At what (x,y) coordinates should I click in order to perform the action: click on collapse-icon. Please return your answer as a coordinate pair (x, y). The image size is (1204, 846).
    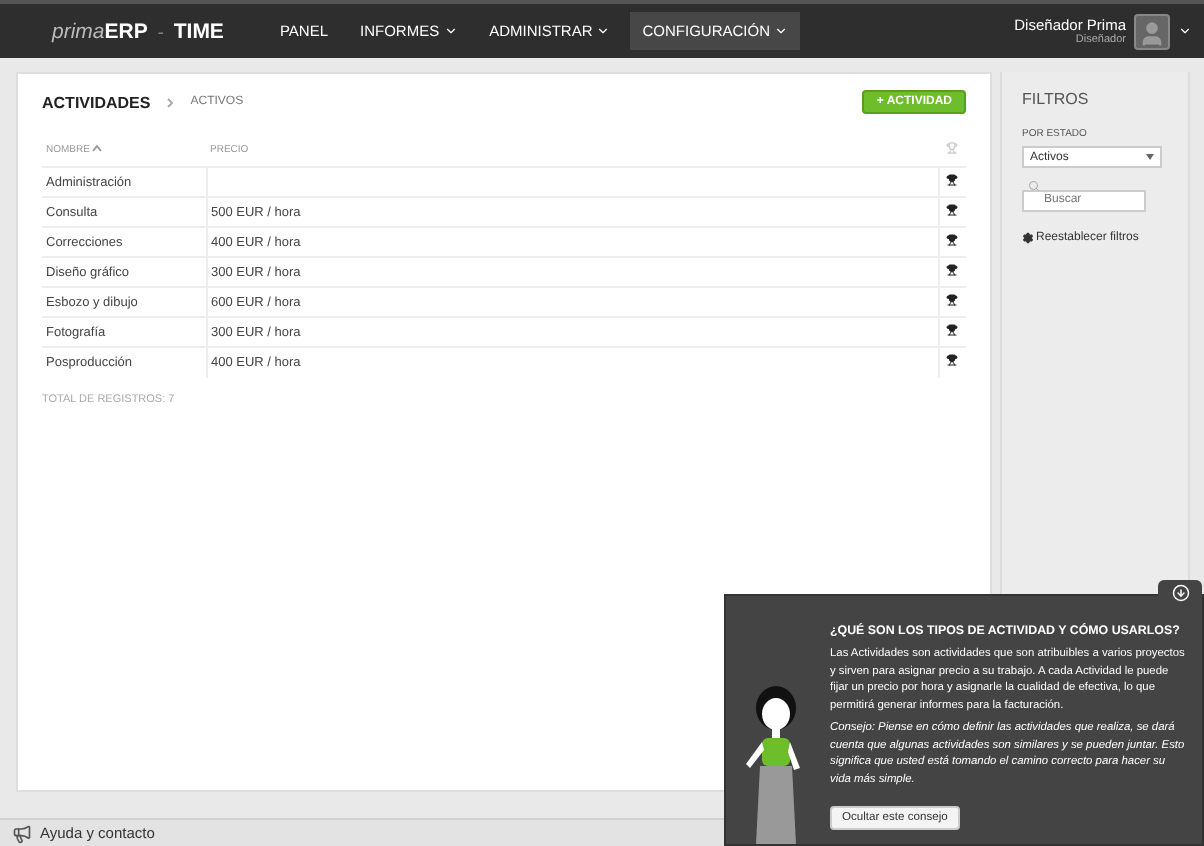
    Looking at the image, I should click on (1180, 592).